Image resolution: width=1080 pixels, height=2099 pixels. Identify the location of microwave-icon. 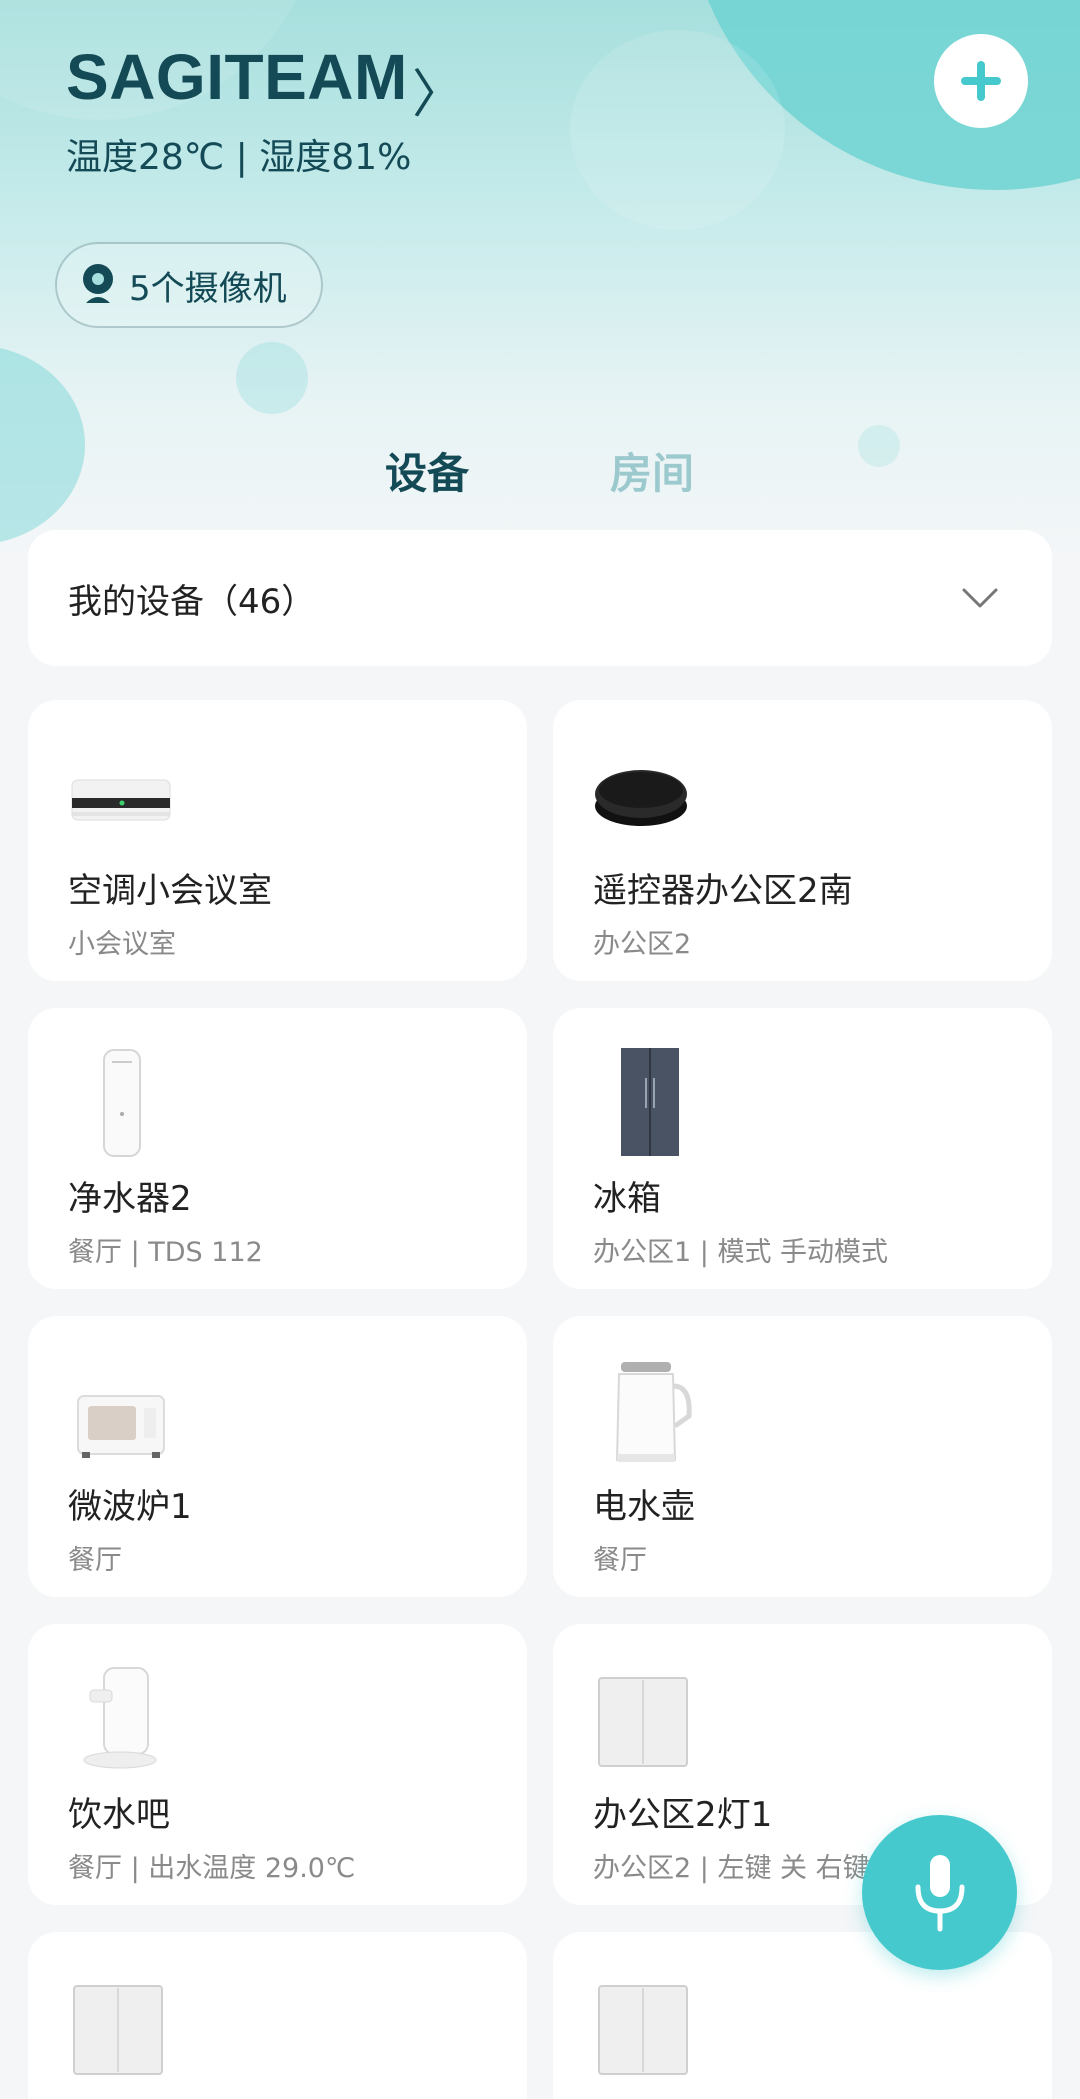
(121, 1426).